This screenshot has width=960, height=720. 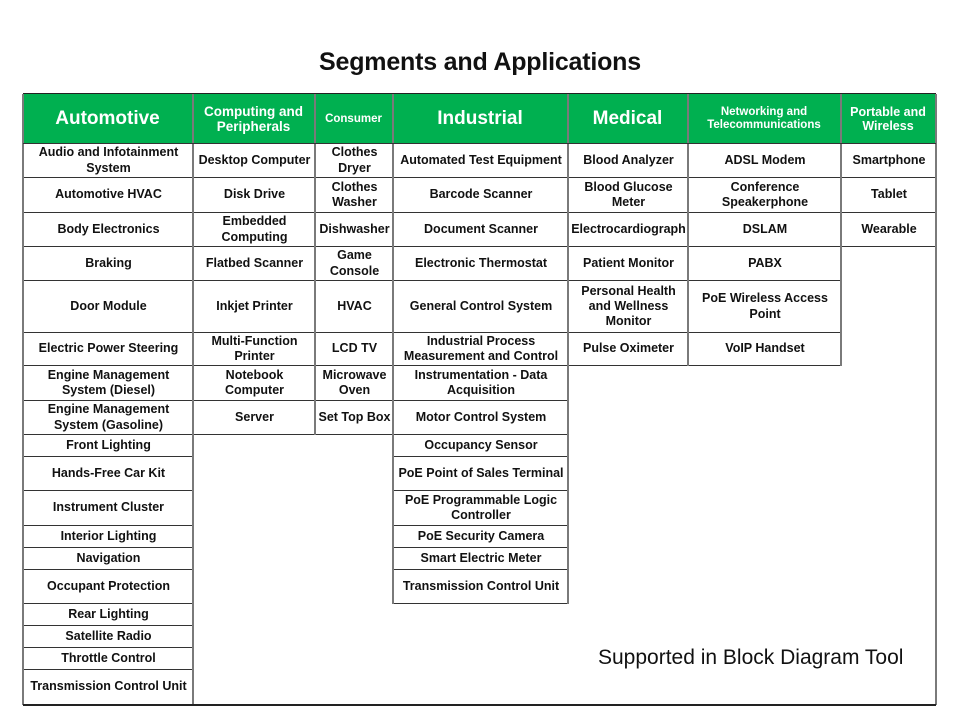 What do you see at coordinates (108, 307) in the screenshot?
I see `cell-automotive-door-module: Door Module` at bounding box center [108, 307].